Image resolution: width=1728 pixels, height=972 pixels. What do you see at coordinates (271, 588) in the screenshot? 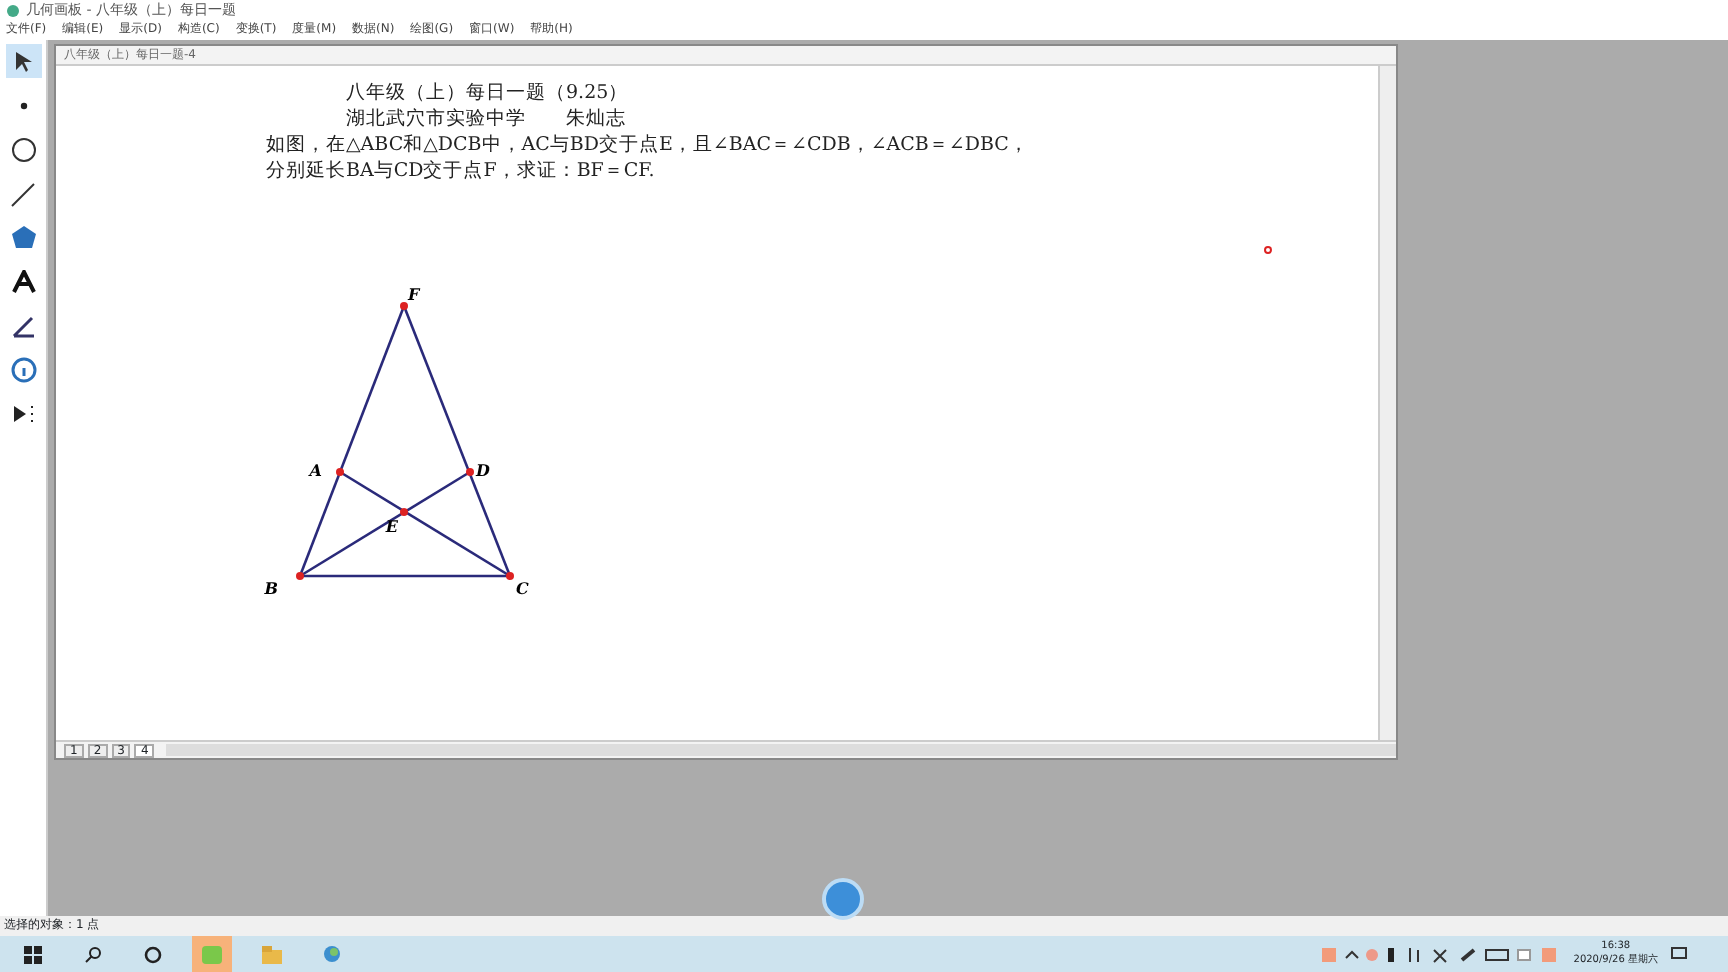
I see `point-label: B` at bounding box center [271, 588].